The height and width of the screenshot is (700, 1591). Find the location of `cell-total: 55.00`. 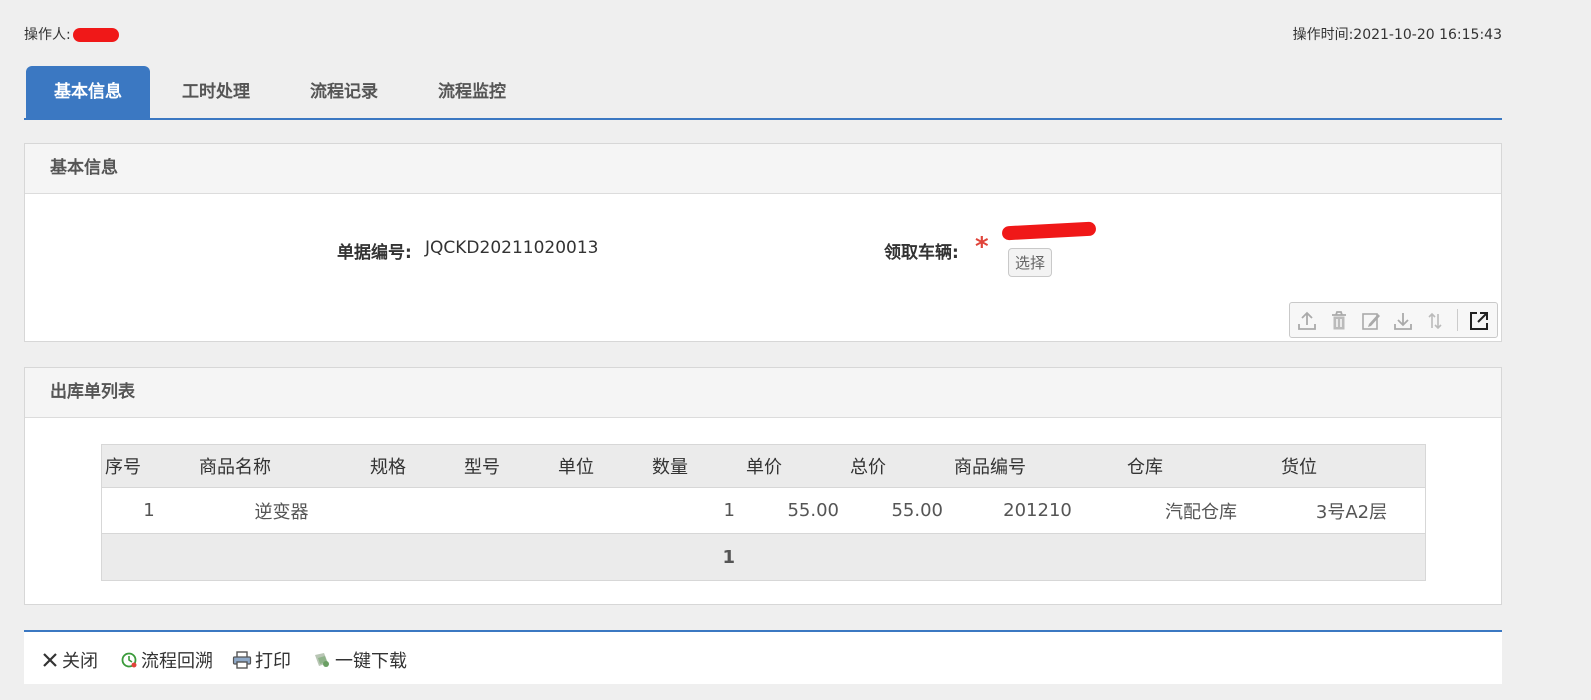

cell-total: 55.00 is located at coordinates (899, 510).